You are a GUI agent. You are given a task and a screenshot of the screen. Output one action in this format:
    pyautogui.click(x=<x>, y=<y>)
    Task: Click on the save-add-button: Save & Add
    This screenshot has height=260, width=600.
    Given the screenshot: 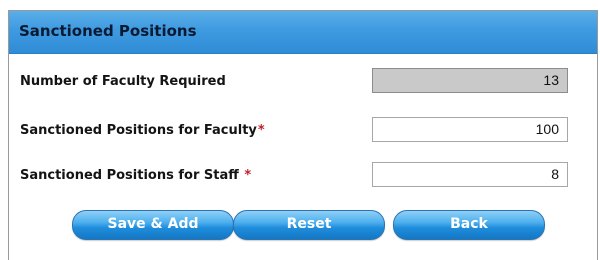 What is the action you would take?
    pyautogui.click(x=153, y=225)
    